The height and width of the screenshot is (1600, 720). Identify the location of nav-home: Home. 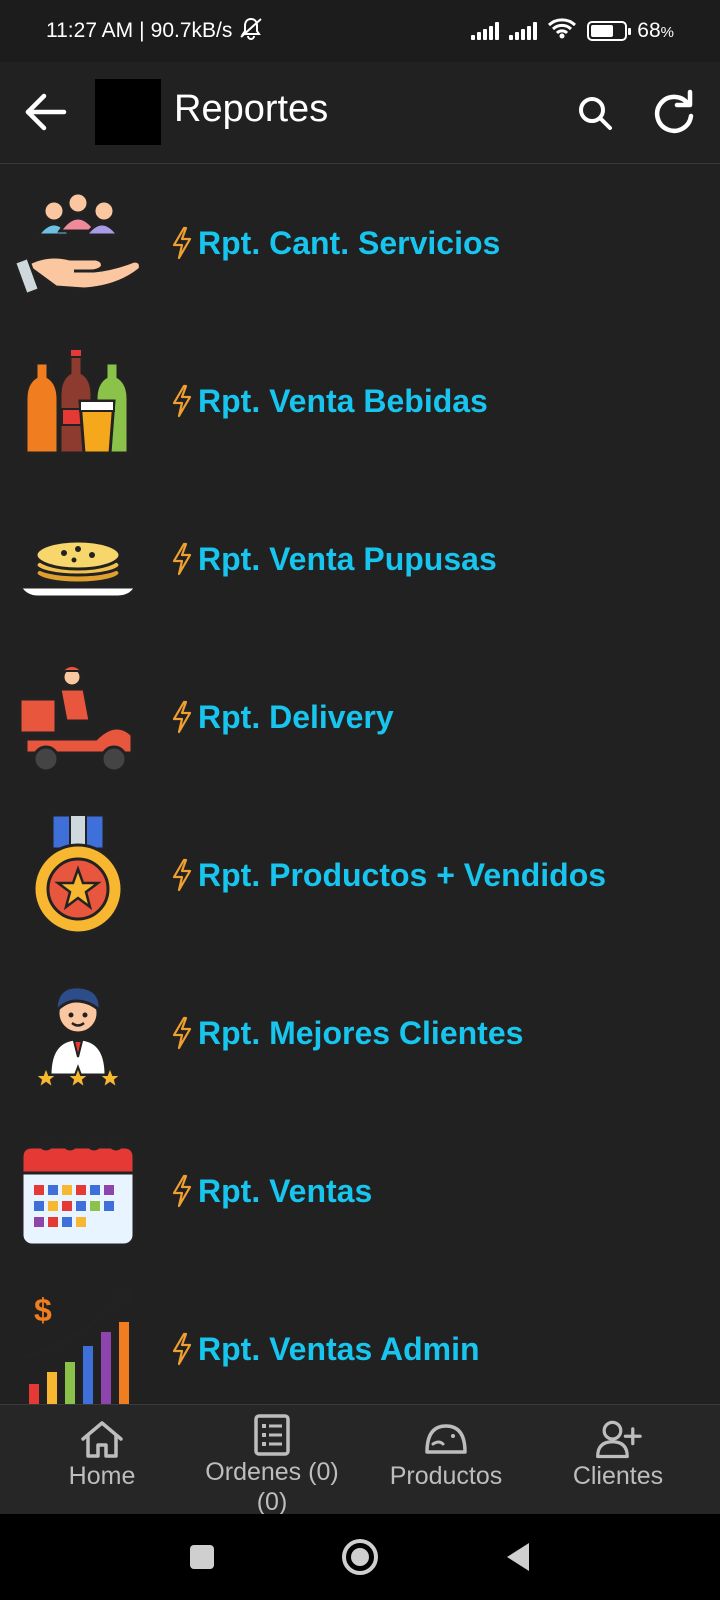
(102, 1460).